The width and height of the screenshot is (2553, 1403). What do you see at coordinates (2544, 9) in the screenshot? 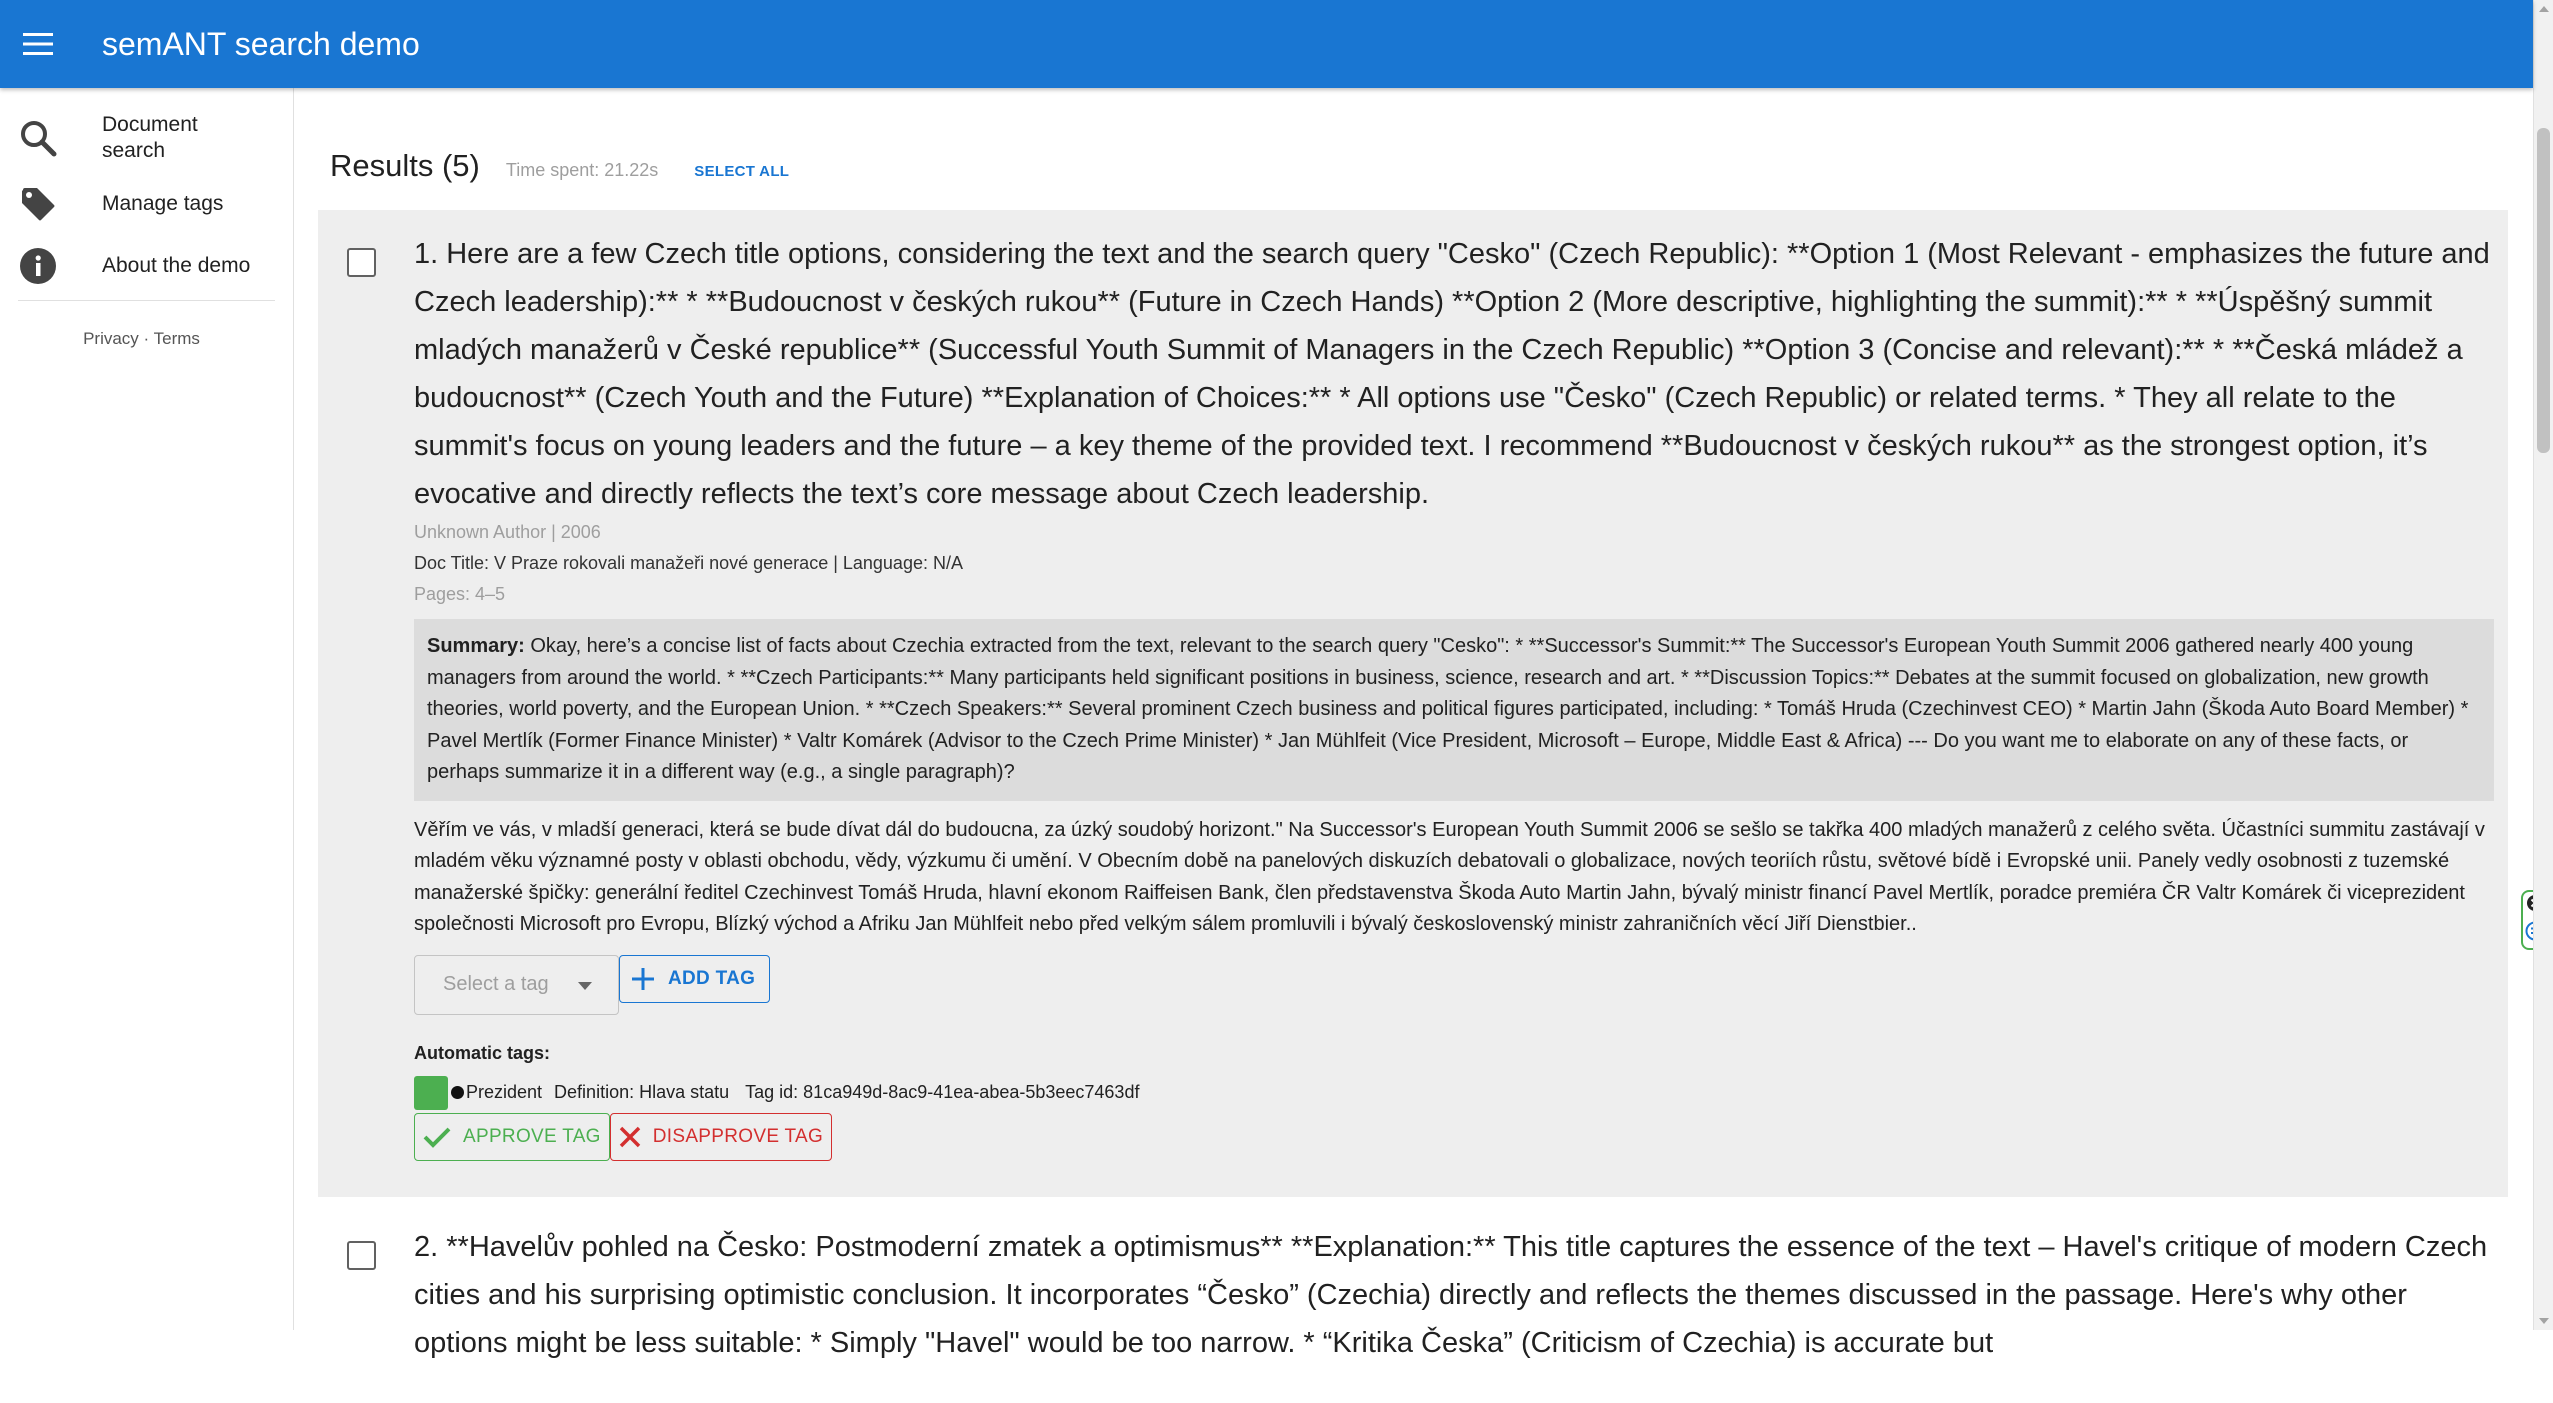
I see `scroll-up-icon` at bounding box center [2544, 9].